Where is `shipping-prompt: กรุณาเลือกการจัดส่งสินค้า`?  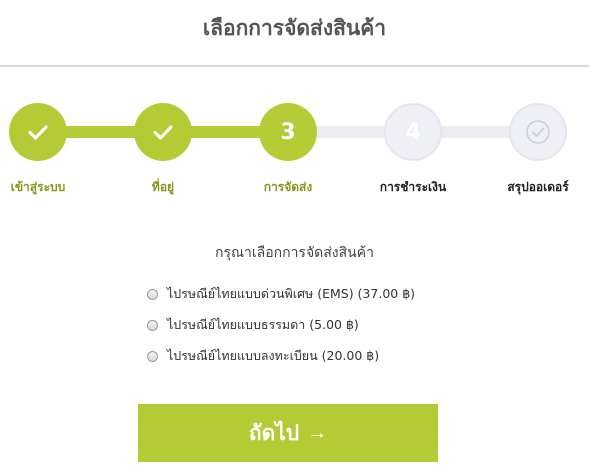
shipping-prompt: กรุณาเลือกการจัดส่งสินค้า is located at coordinates (294, 253).